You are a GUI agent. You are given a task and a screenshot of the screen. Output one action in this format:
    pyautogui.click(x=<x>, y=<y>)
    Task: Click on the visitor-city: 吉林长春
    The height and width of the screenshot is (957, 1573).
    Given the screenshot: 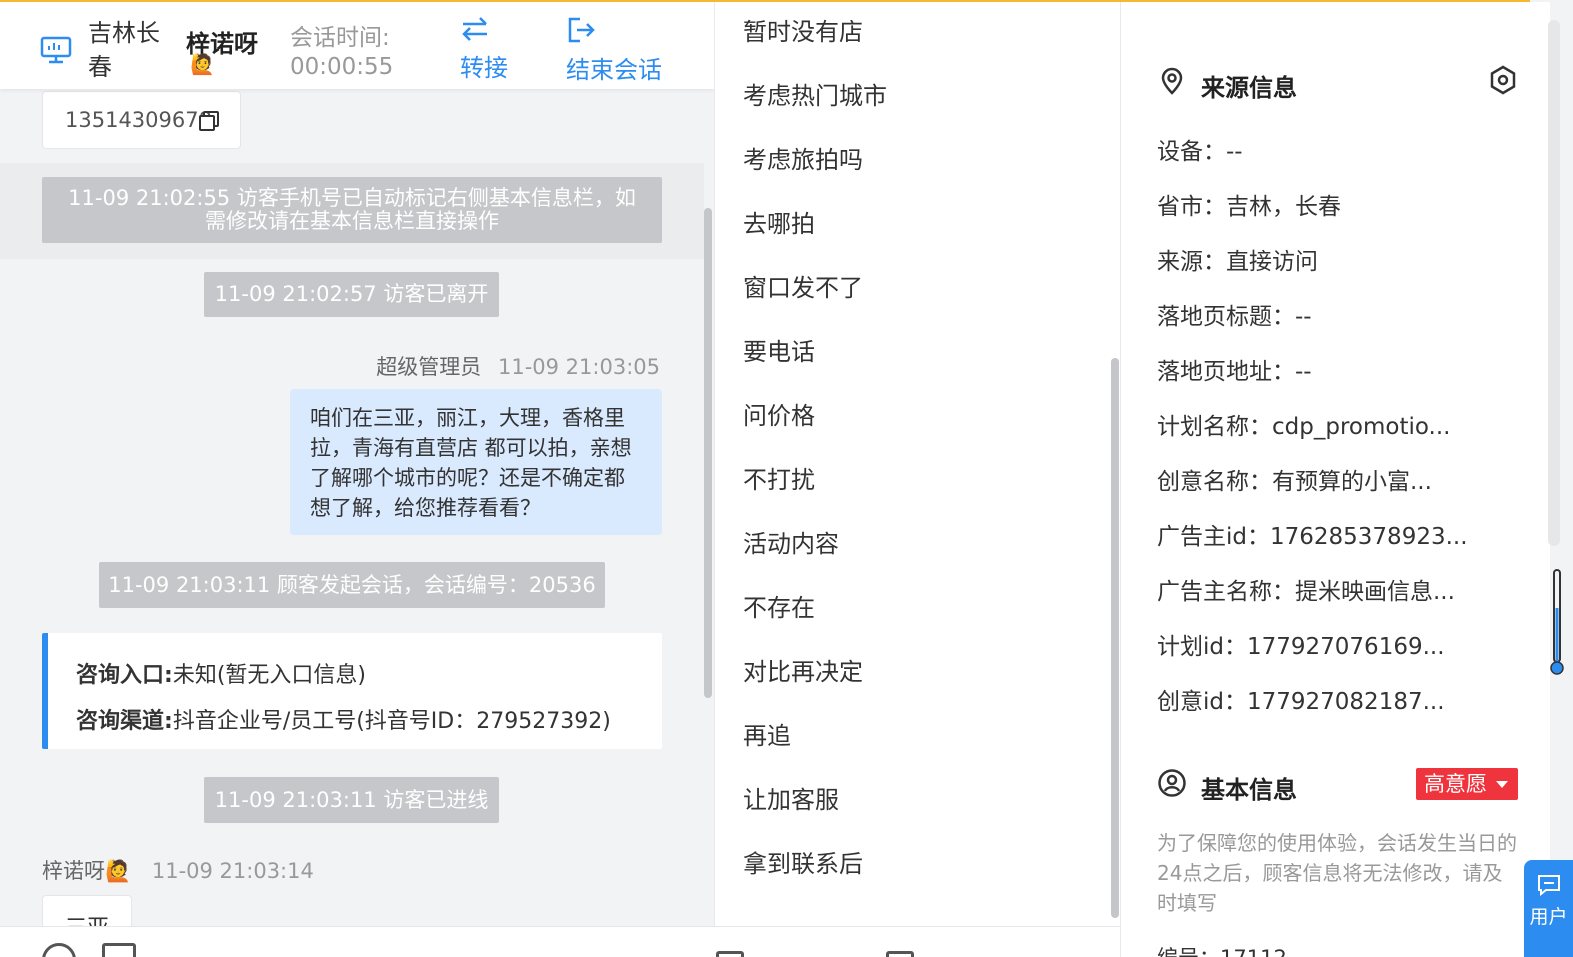 What is the action you would take?
    pyautogui.click(x=124, y=50)
    